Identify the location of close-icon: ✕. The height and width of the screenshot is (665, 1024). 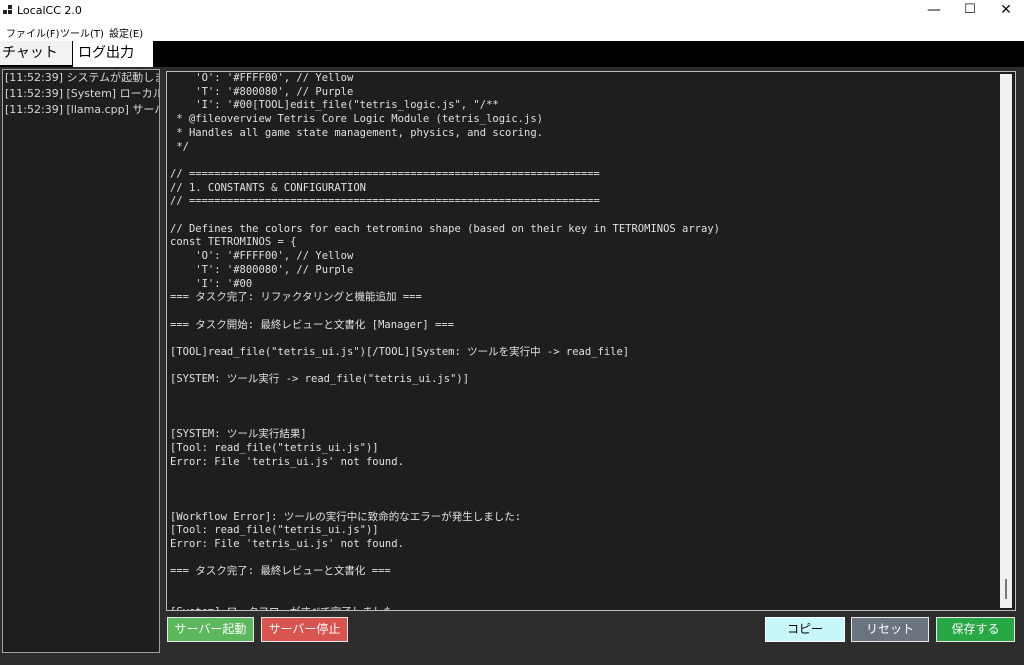
(1006, 11).